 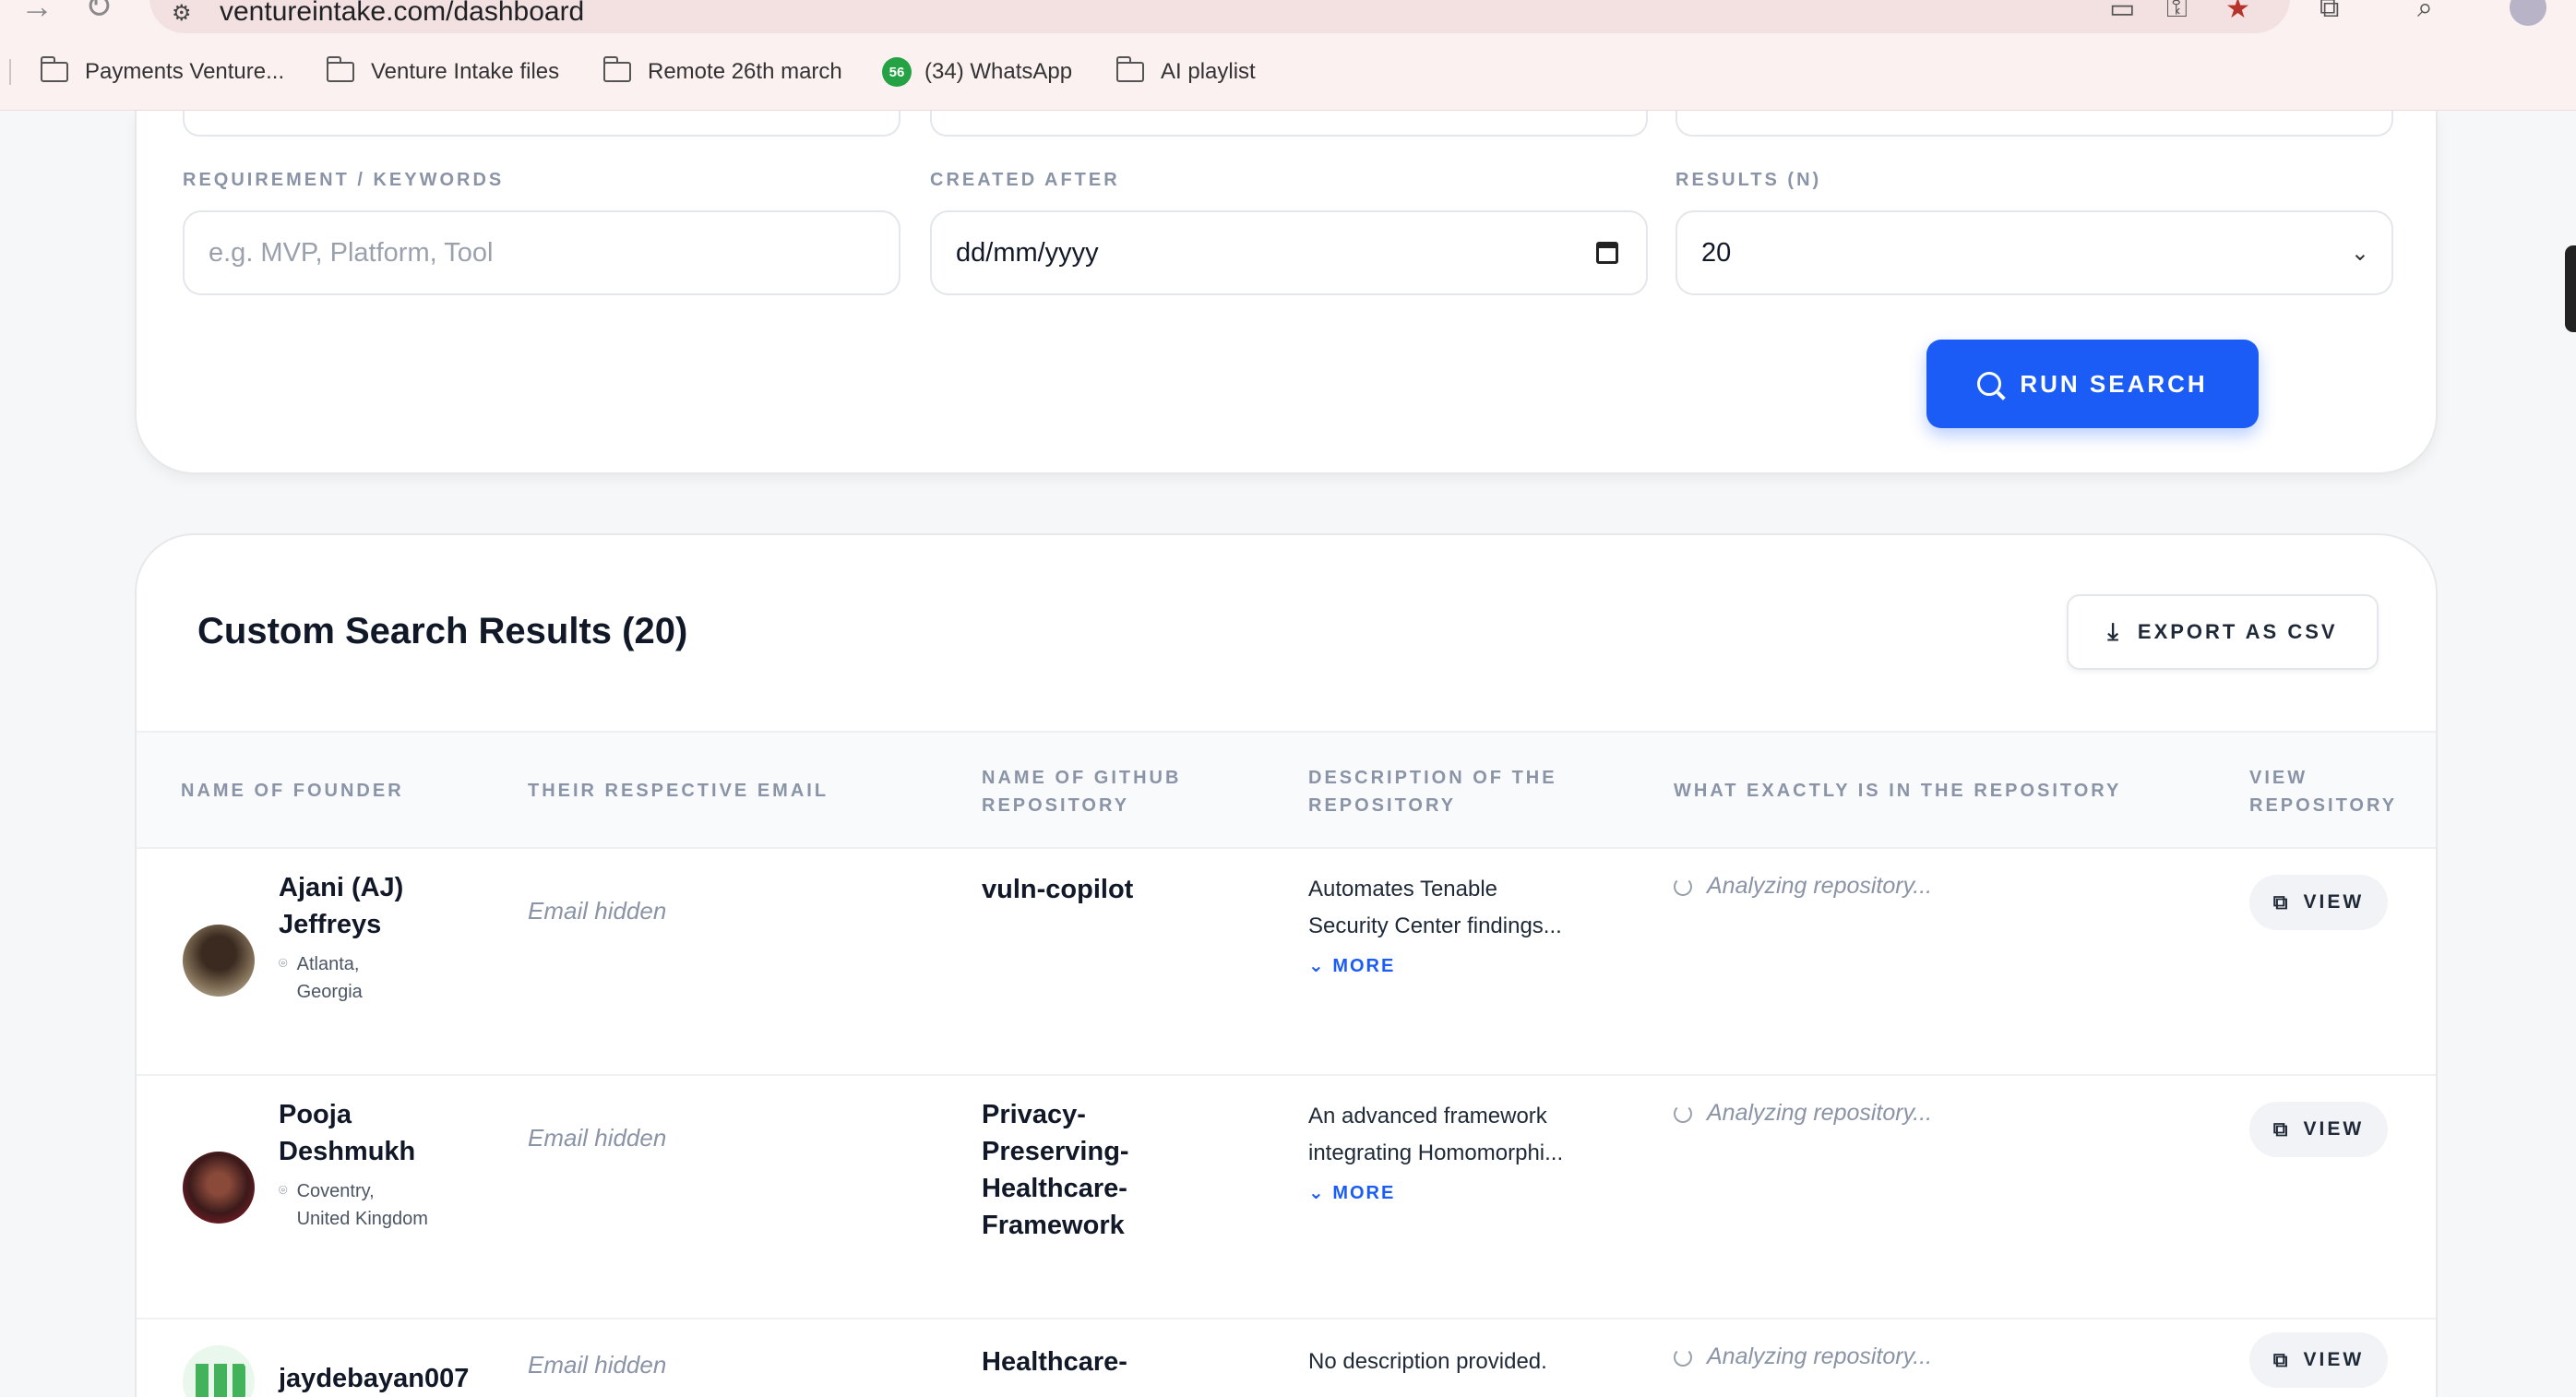 I want to click on bookmark-label: Remote 26th march, so click(x=745, y=71).